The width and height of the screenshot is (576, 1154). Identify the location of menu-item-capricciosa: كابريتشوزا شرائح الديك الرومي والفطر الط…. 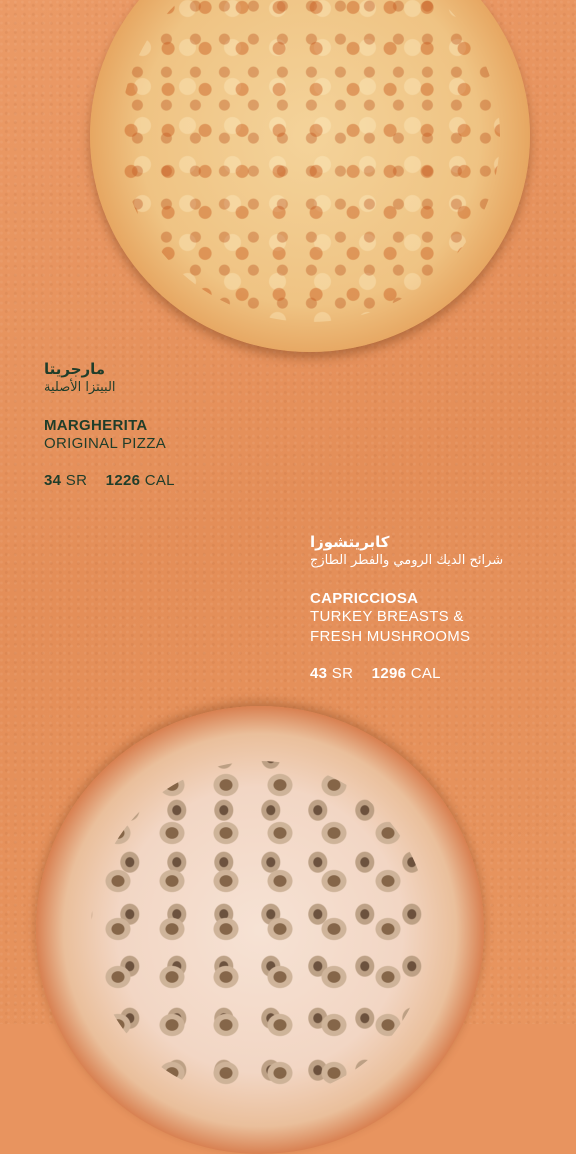
(430, 607).